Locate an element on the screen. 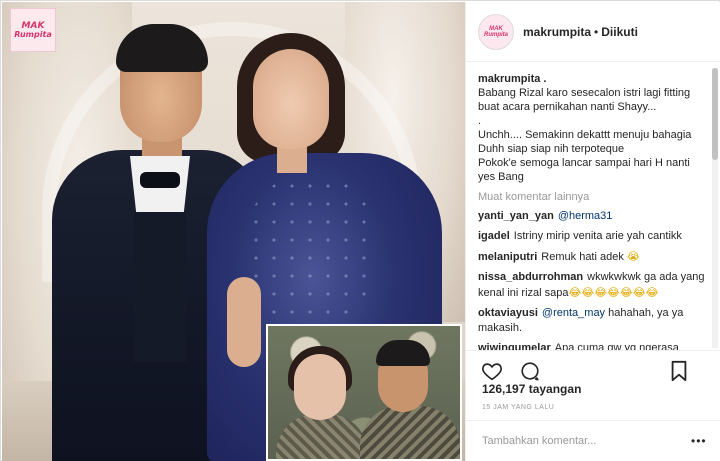 The height and width of the screenshot is (461, 720). add-comment-bar: Tambahkan komentar... ••• is located at coordinates (593, 440).